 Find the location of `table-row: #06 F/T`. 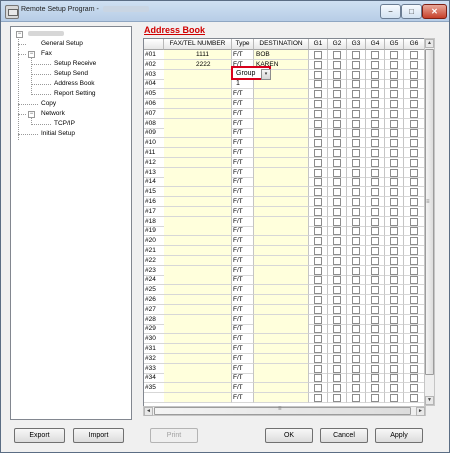

table-row: #06 F/T is located at coordinates (284, 104).